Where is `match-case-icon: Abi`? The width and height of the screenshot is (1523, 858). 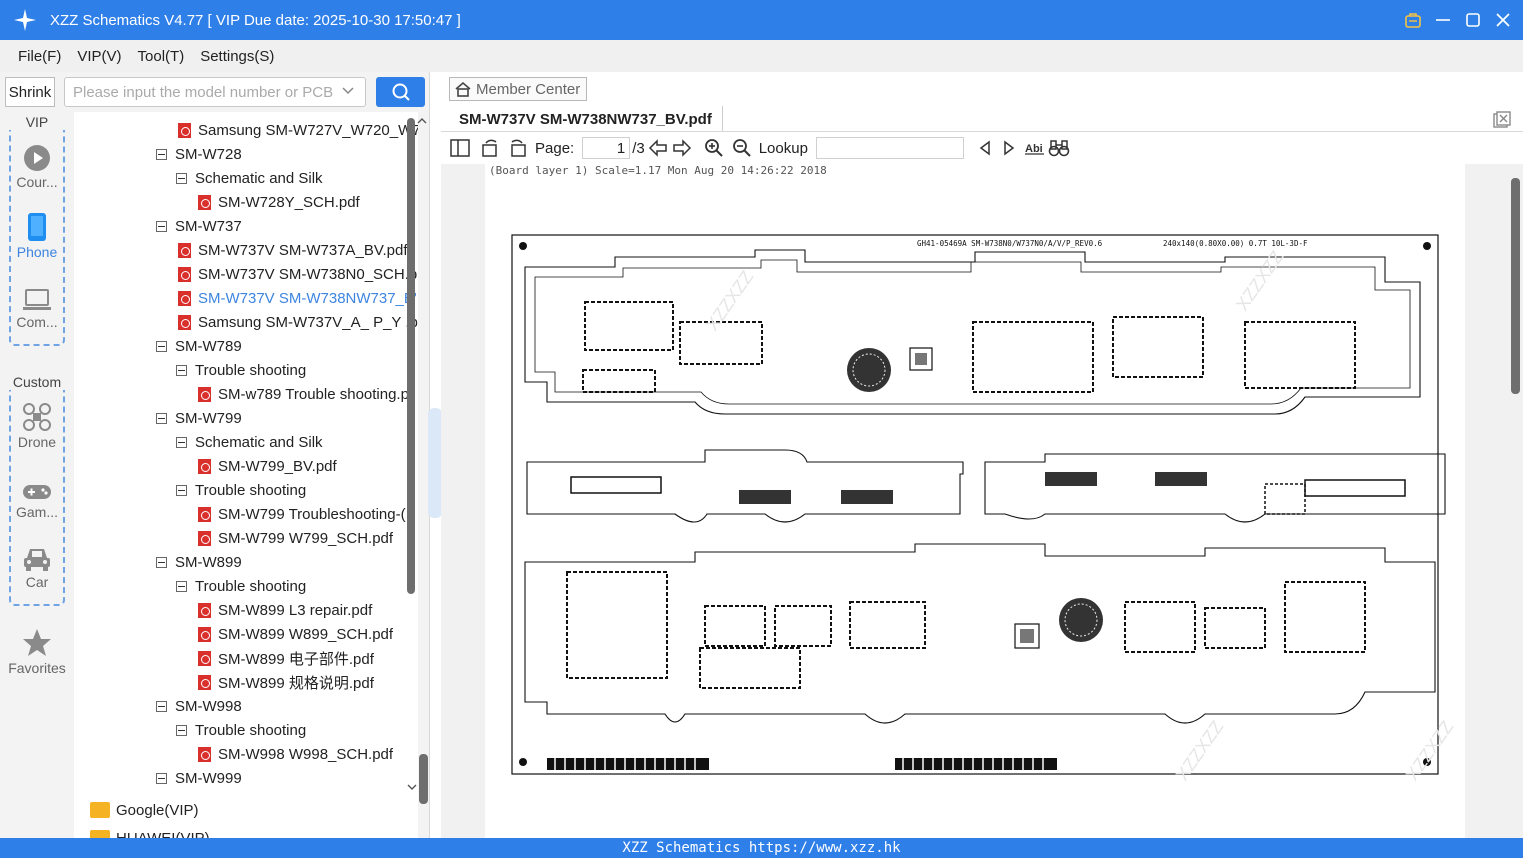 match-case-icon: Abi is located at coordinates (1035, 148).